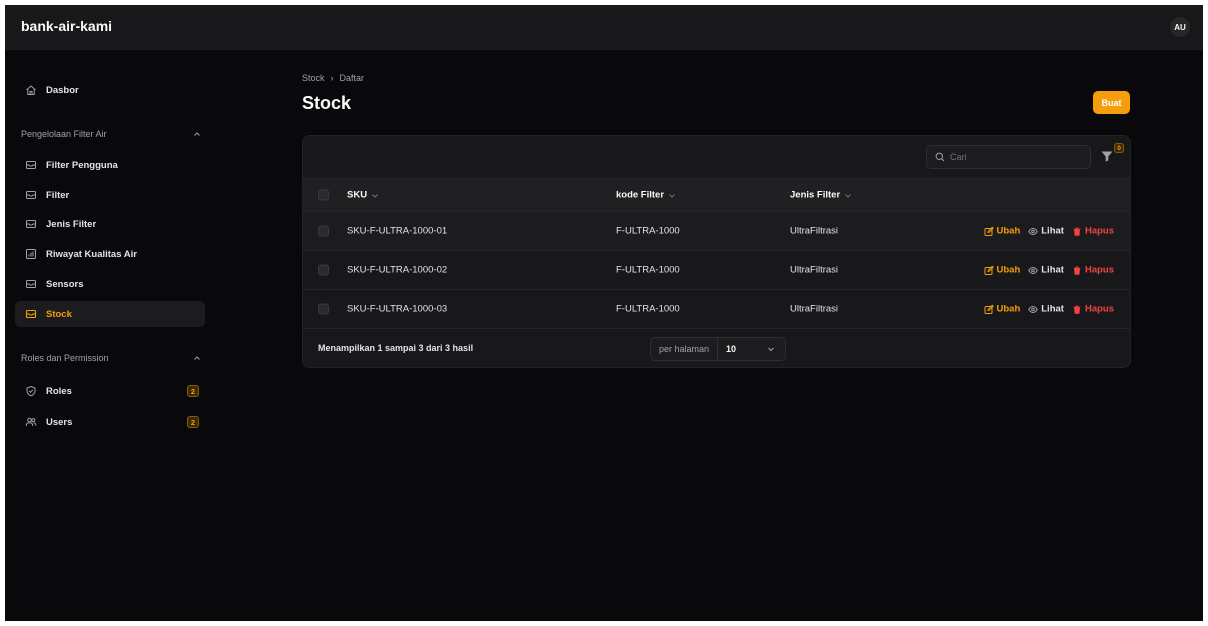  I want to click on sidebar-item-label: Users, so click(59, 422).